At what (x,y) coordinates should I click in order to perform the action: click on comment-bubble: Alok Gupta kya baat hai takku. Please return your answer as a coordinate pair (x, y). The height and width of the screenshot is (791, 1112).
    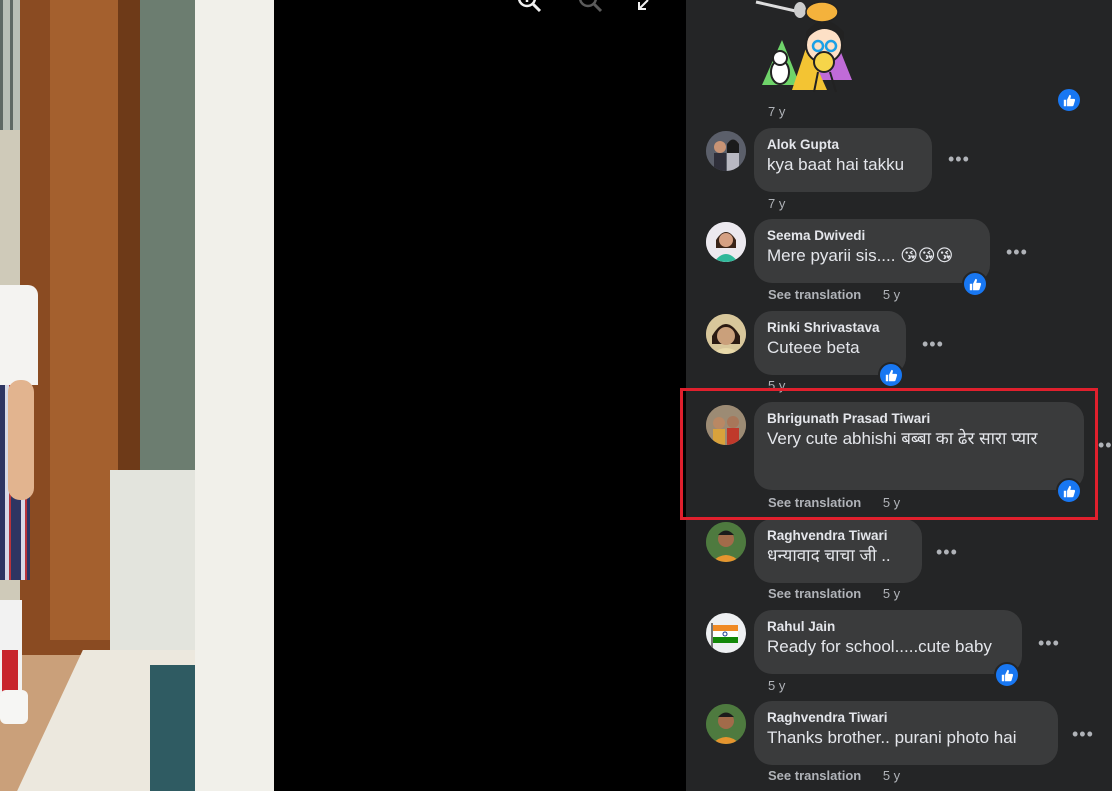
    Looking at the image, I should click on (843, 160).